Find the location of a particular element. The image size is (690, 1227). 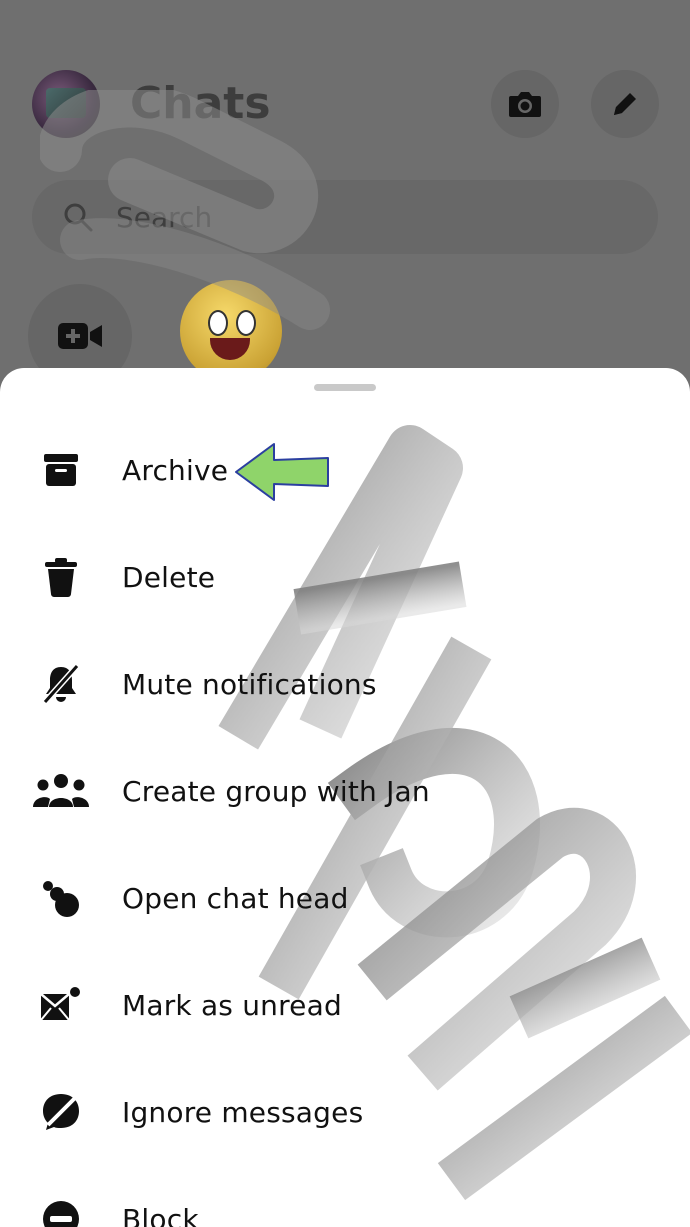

camera-button is located at coordinates (525, 104).